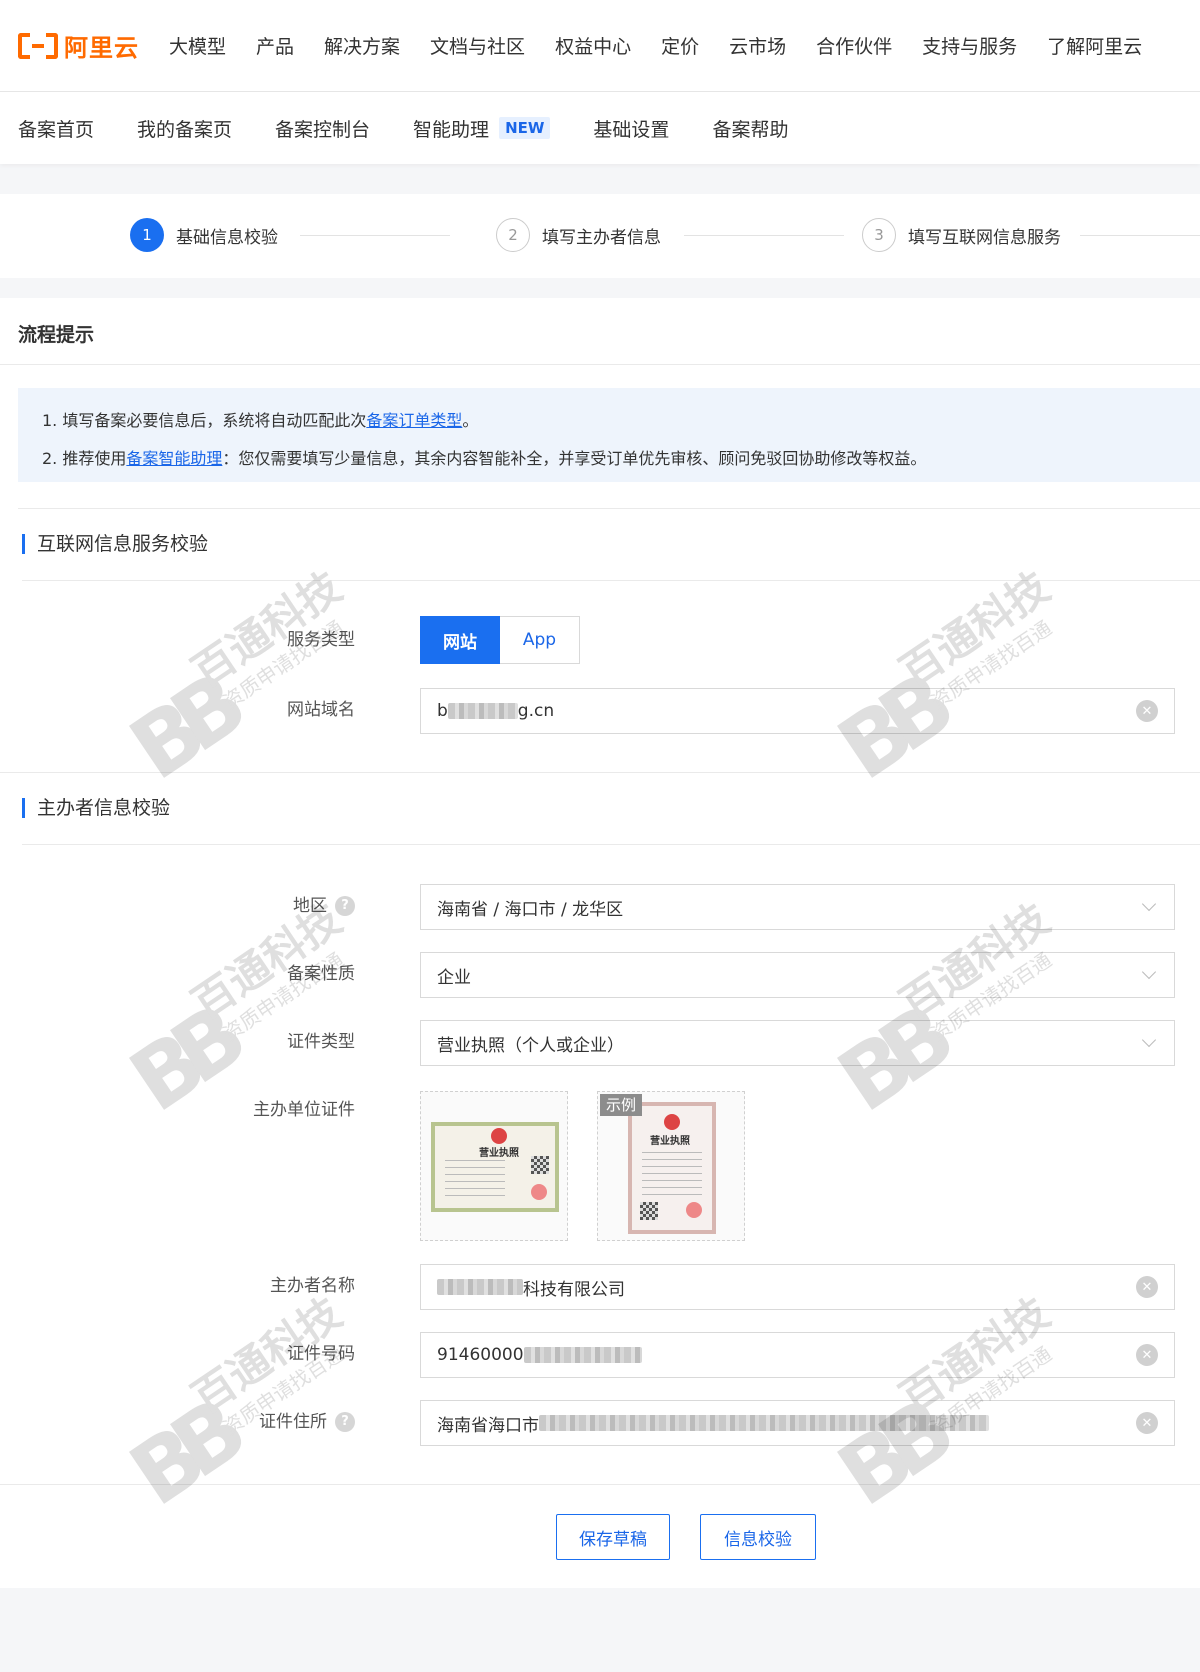 The image size is (1200, 1672). I want to click on subnav-icp-console: 备案控制台, so click(322, 128).